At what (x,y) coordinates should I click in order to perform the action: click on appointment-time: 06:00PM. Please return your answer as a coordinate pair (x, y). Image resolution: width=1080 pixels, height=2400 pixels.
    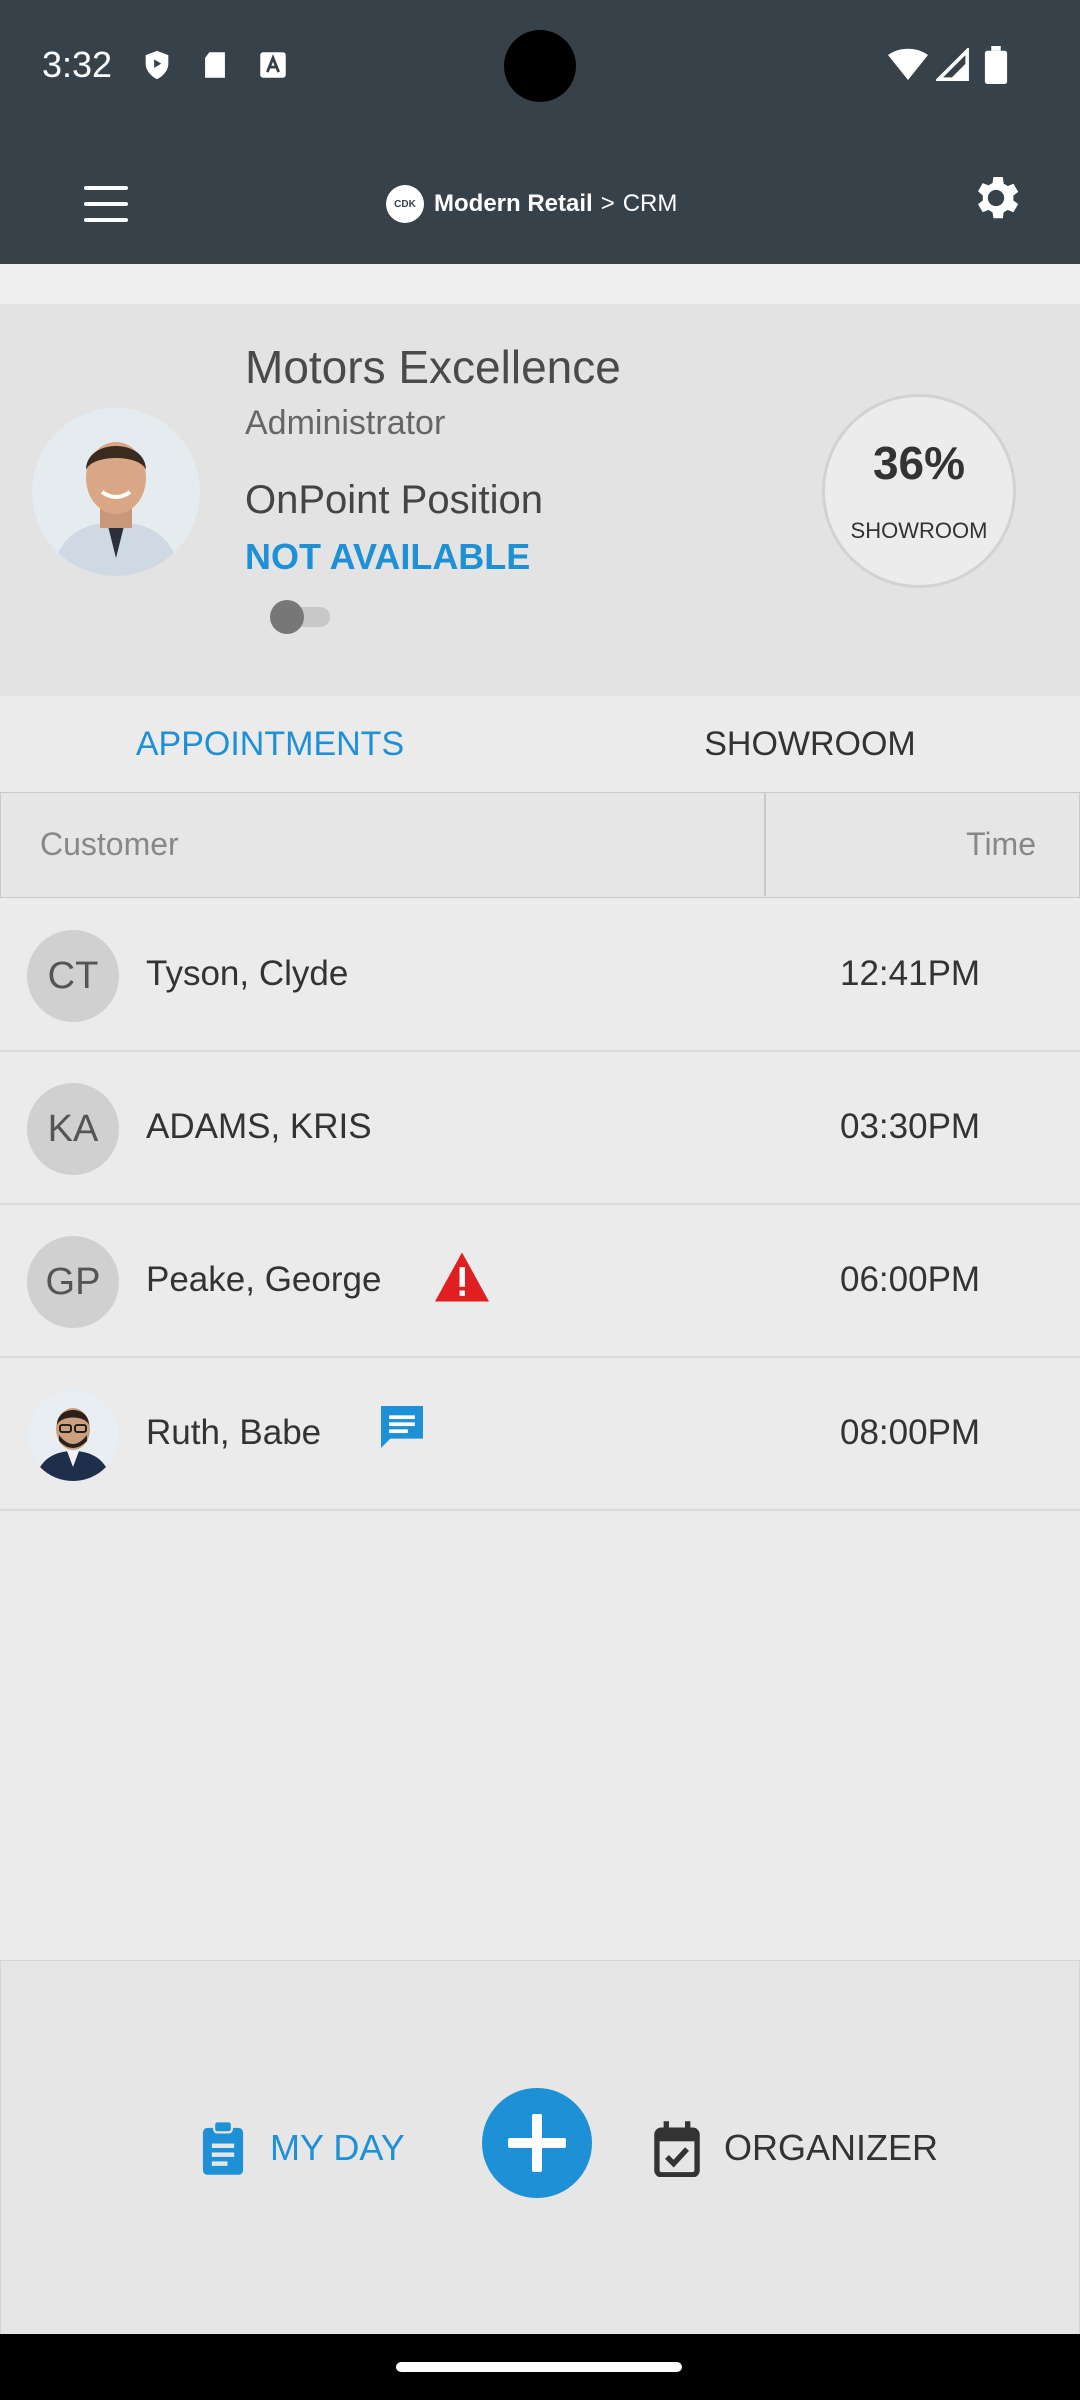
    Looking at the image, I should click on (910, 1279).